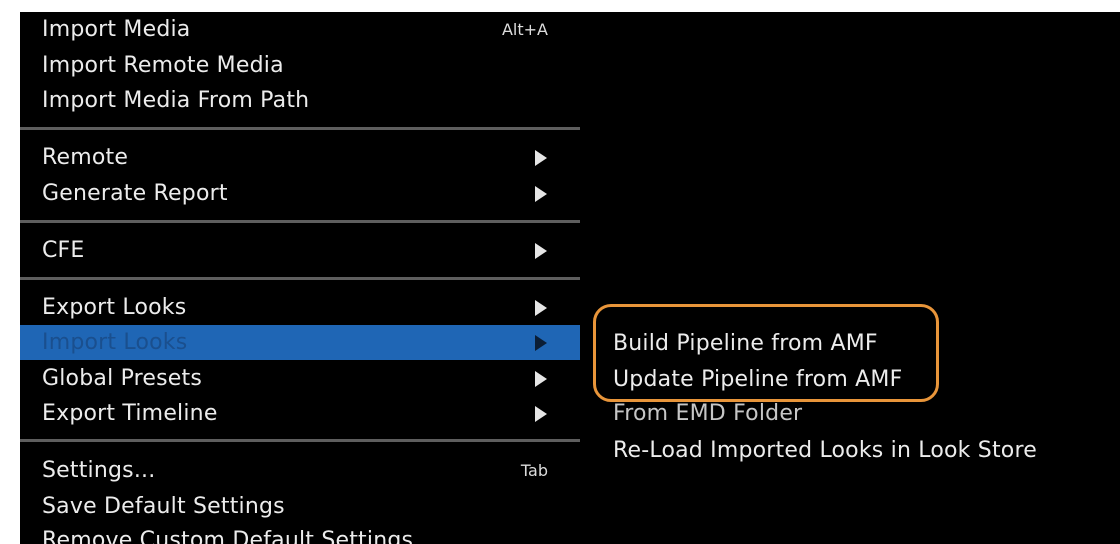  I want to click on menu-item-label: Import Looks, so click(115, 342).